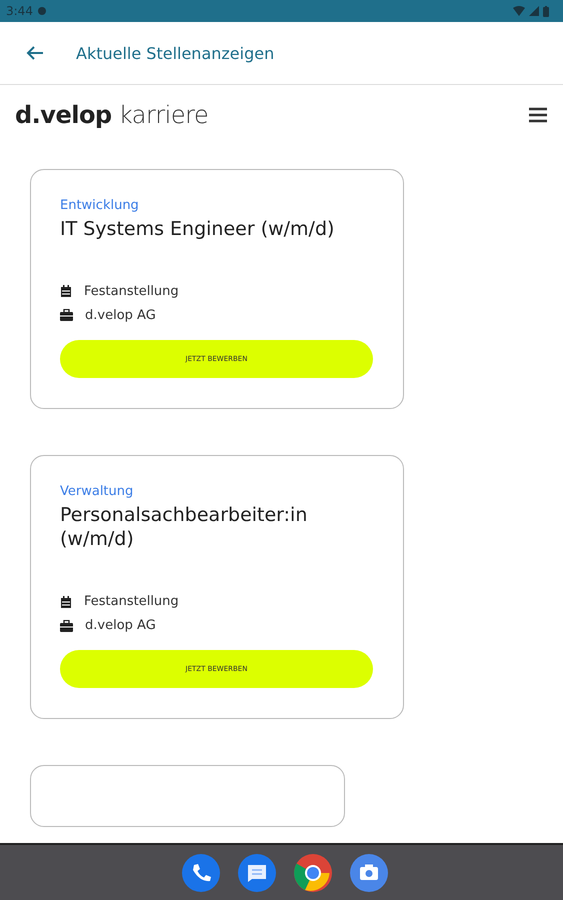  Describe the element at coordinates (175, 53) in the screenshot. I see `page-title: Aktuelle Stellenanzeigen` at that location.